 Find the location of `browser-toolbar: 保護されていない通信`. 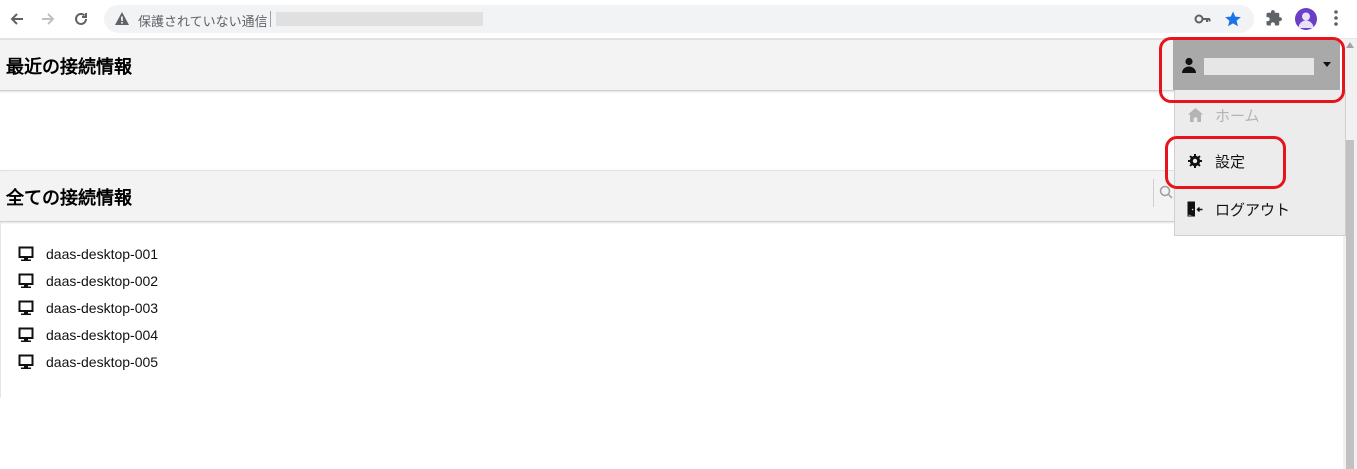

browser-toolbar: 保護されていない通信 is located at coordinates (678, 19).